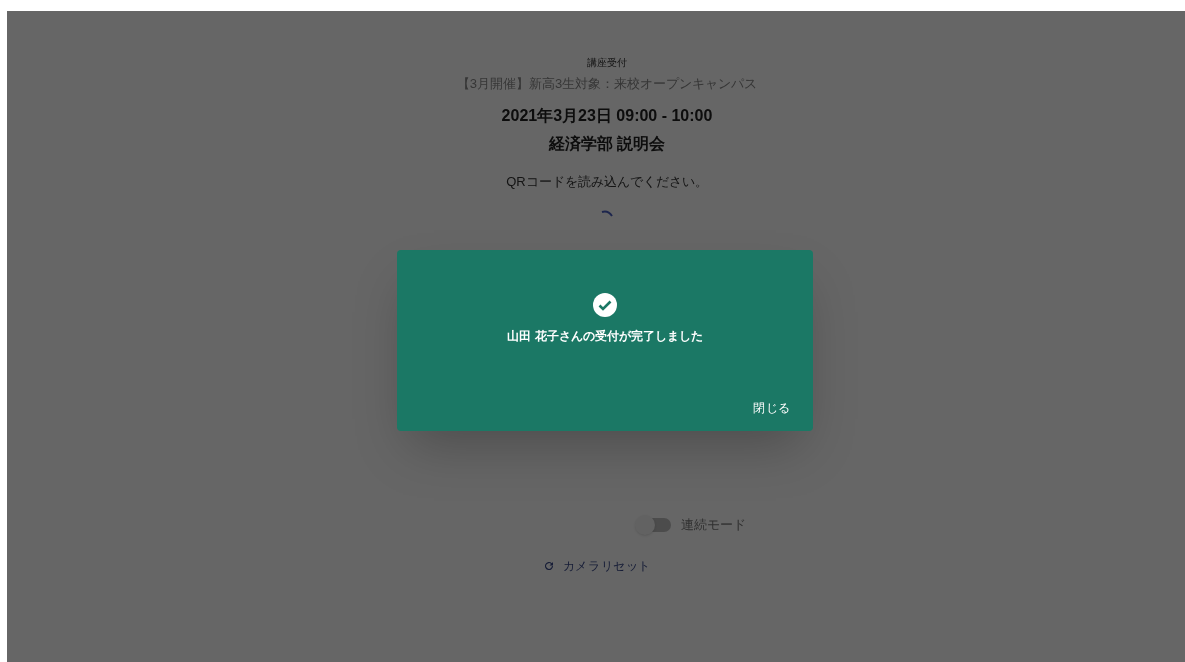 This screenshot has width=1185, height=662. What do you see at coordinates (605, 336) in the screenshot?
I see `success-message: 山田 花子さんの受付が完了しました` at bounding box center [605, 336].